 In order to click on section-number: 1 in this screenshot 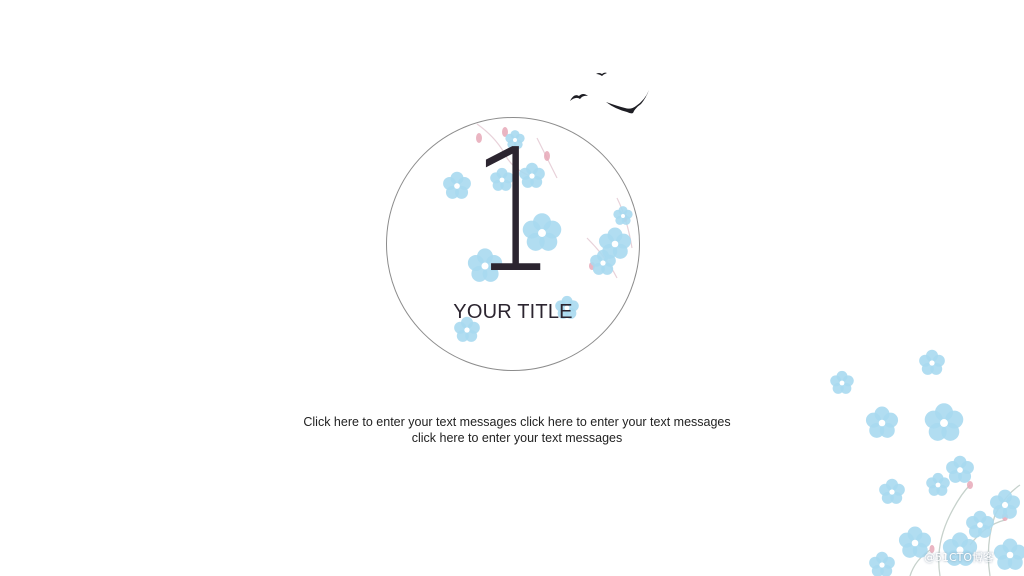, I will do `click(513, 212)`.